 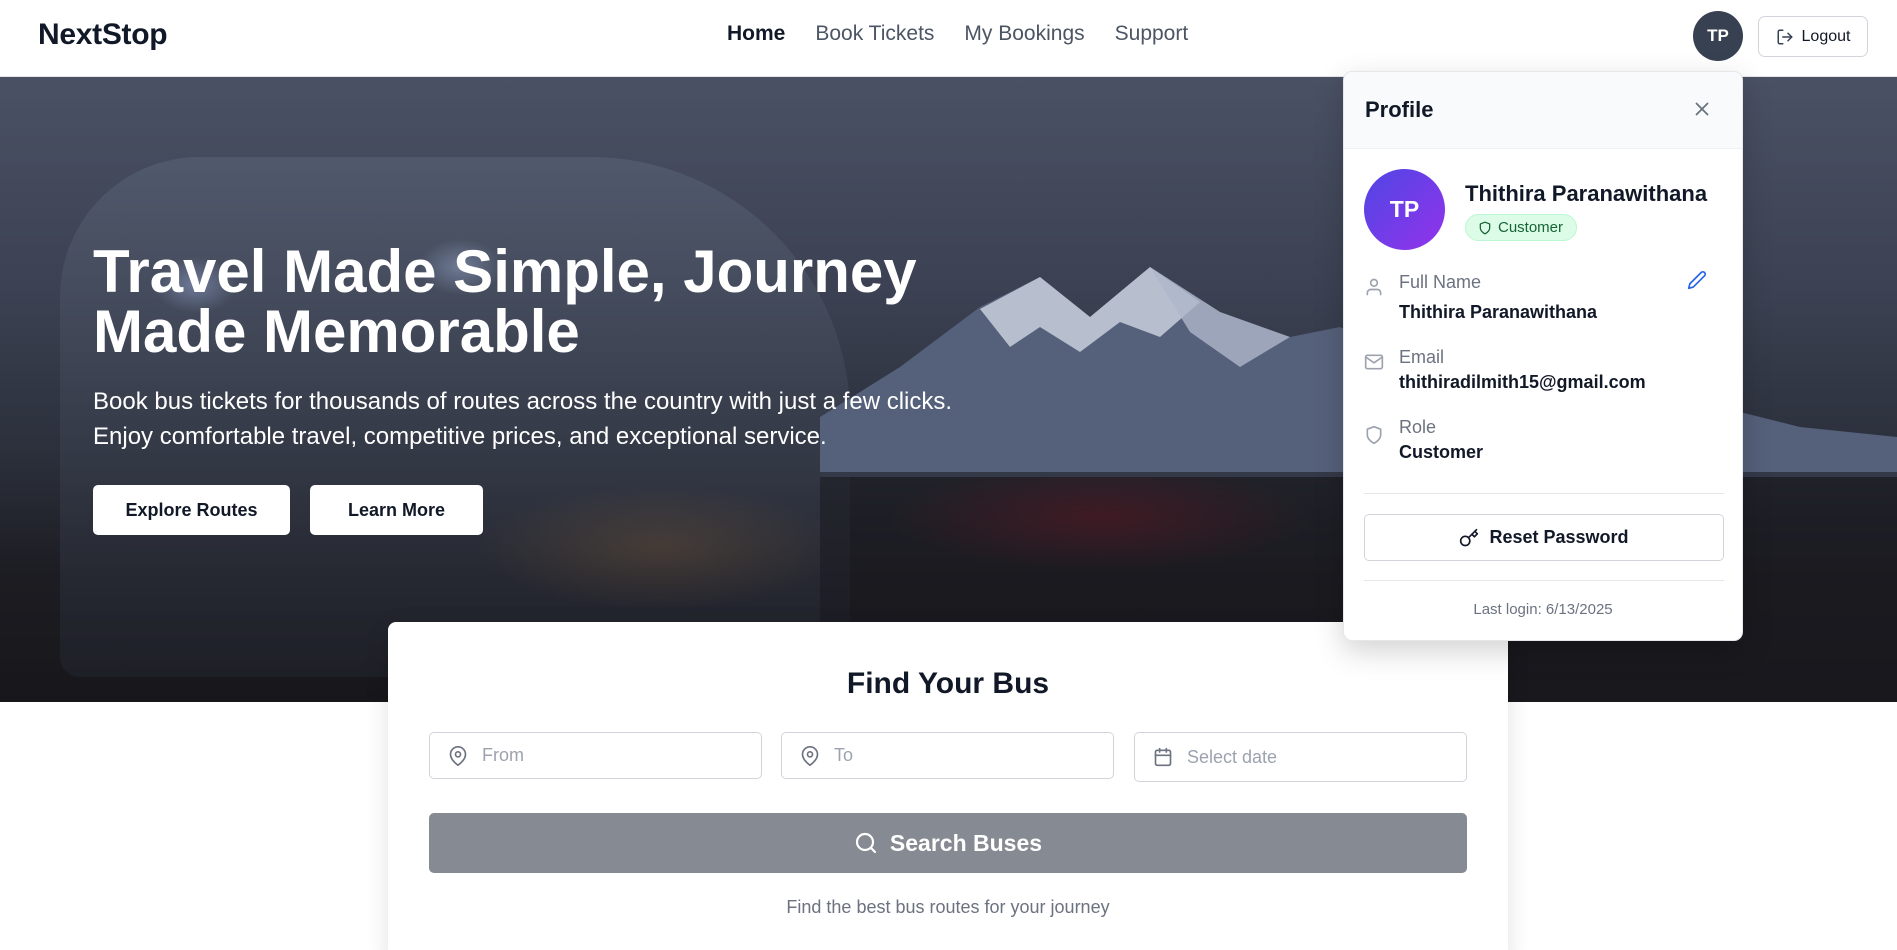 I want to click on nav-link-home: Home, so click(x=756, y=34).